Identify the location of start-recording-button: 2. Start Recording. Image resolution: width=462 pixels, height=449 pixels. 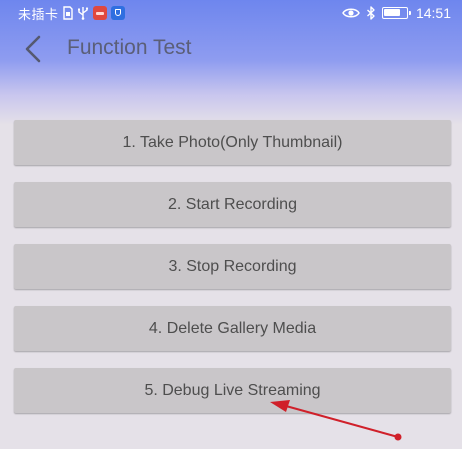
(232, 204).